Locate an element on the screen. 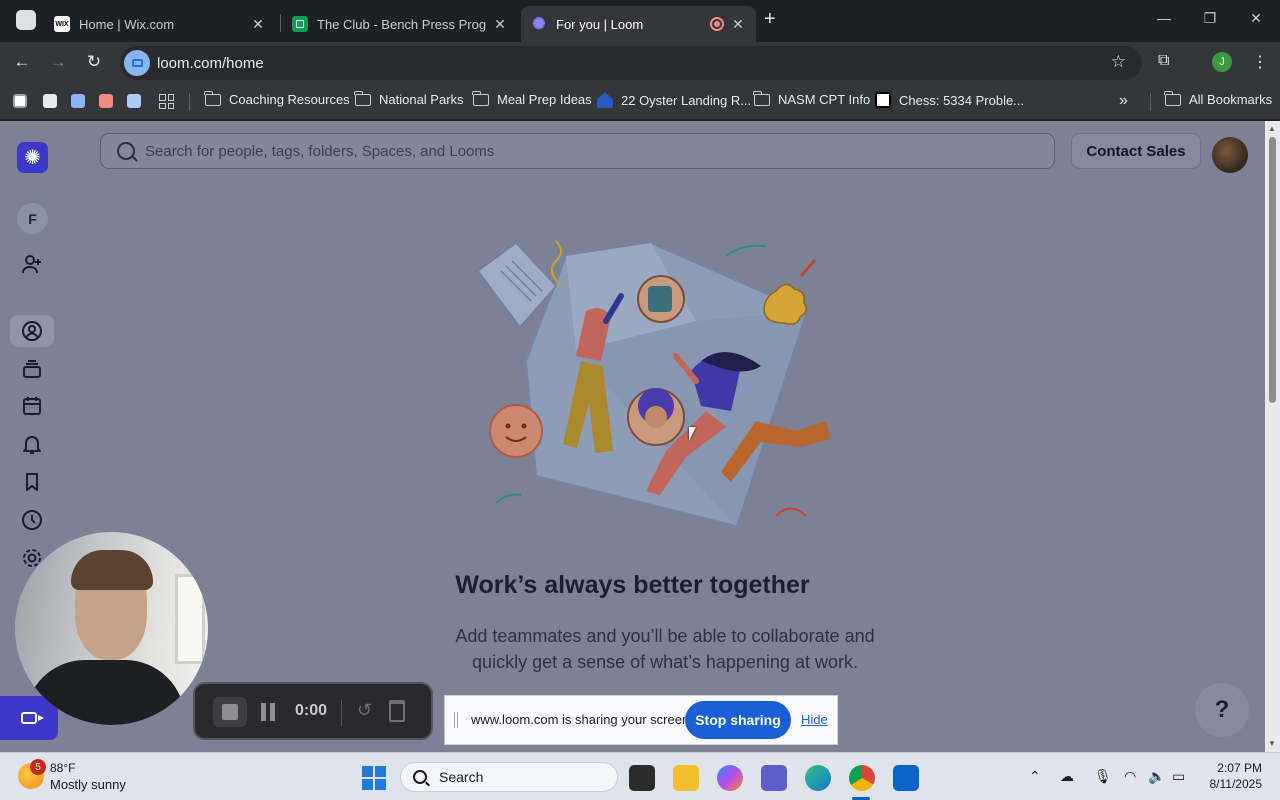 This screenshot has width=1280, height=800. stop-icon is located at coordinates (230, 712).